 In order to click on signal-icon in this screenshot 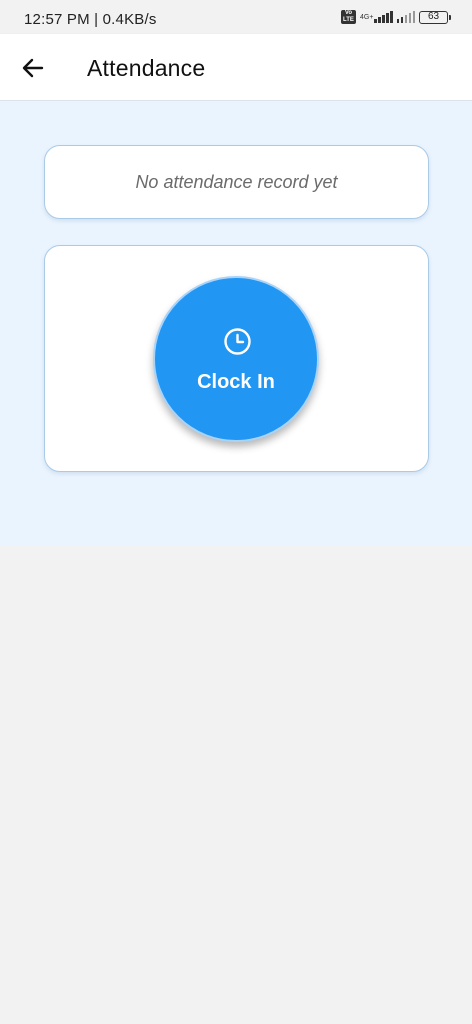, I will do `click(383, 17)`.